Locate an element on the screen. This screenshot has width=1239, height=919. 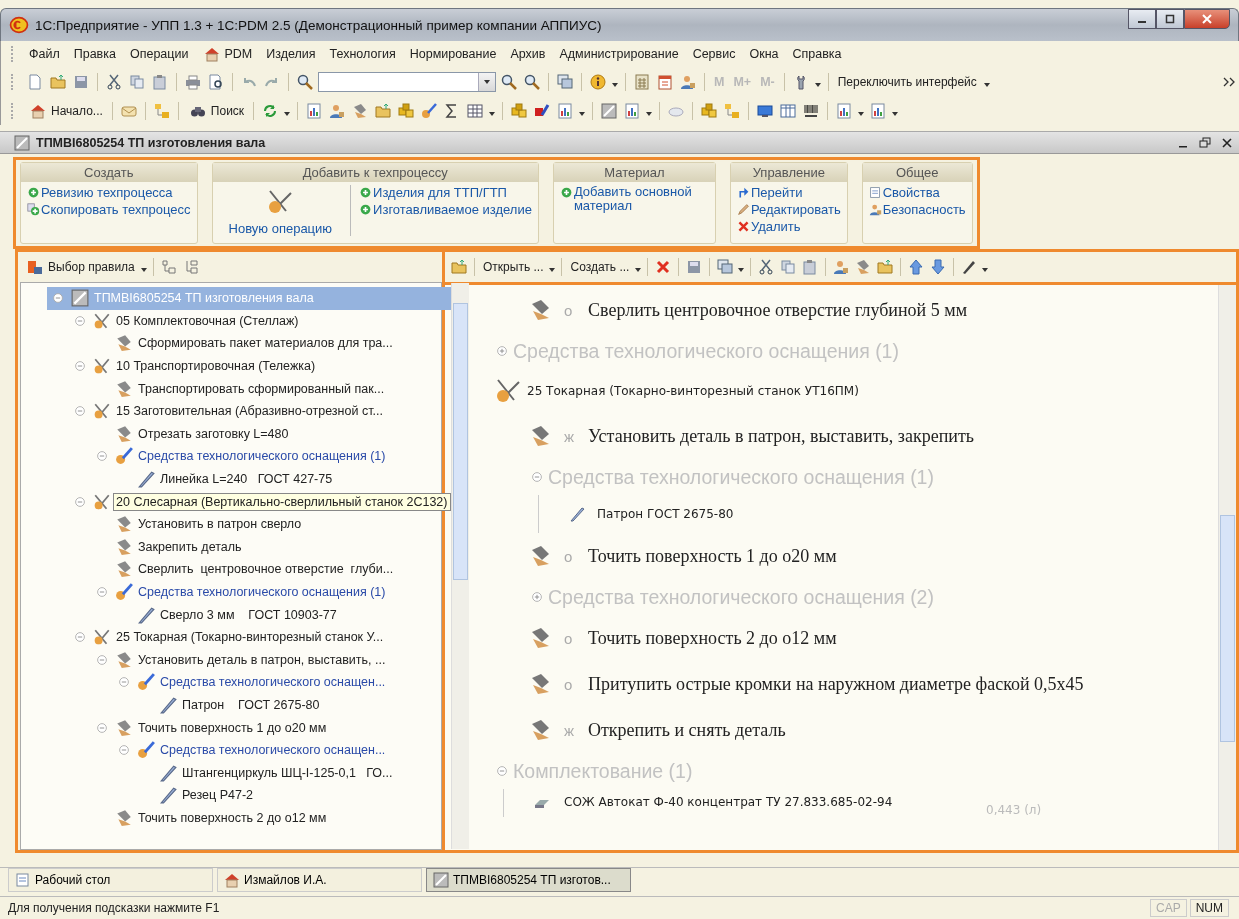
windows-icon is located at coordinates (565, 81).